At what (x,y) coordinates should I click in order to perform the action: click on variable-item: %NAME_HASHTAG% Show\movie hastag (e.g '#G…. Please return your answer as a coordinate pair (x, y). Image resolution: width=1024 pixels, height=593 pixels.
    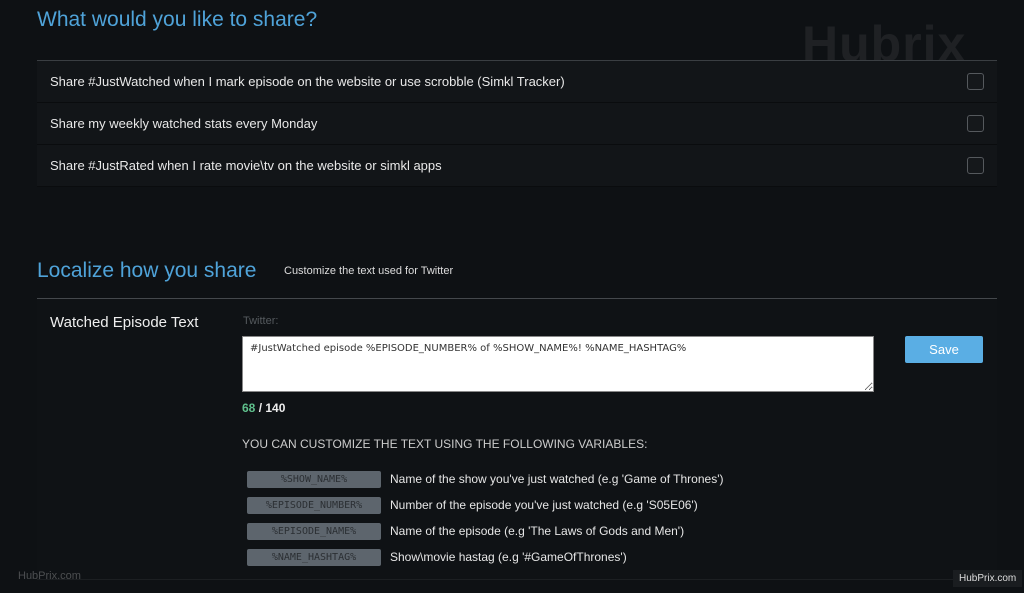
    Looking at the image, I should click on (485, 557).